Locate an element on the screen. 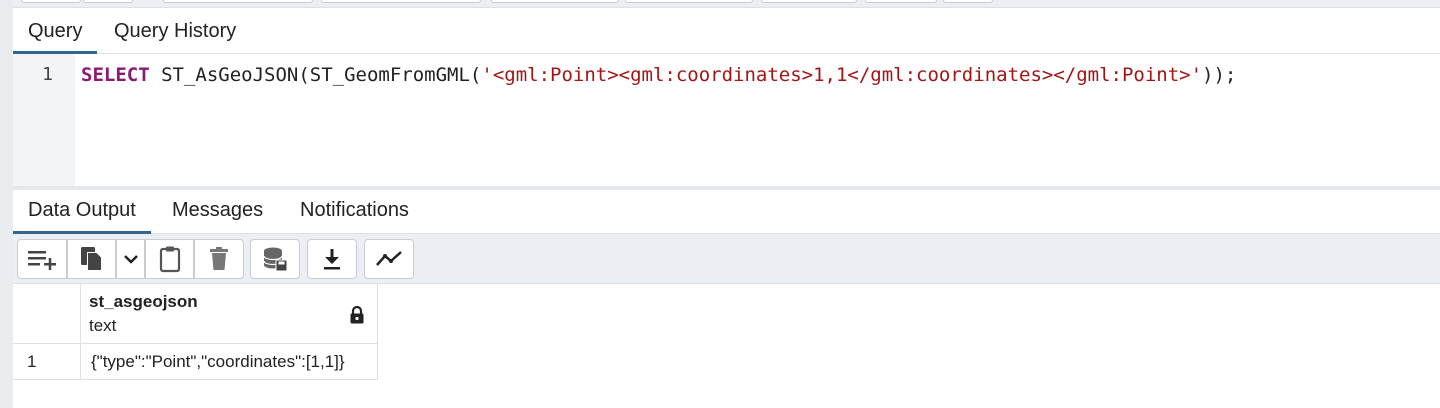  delete-button is located at coordinates (219, 259).